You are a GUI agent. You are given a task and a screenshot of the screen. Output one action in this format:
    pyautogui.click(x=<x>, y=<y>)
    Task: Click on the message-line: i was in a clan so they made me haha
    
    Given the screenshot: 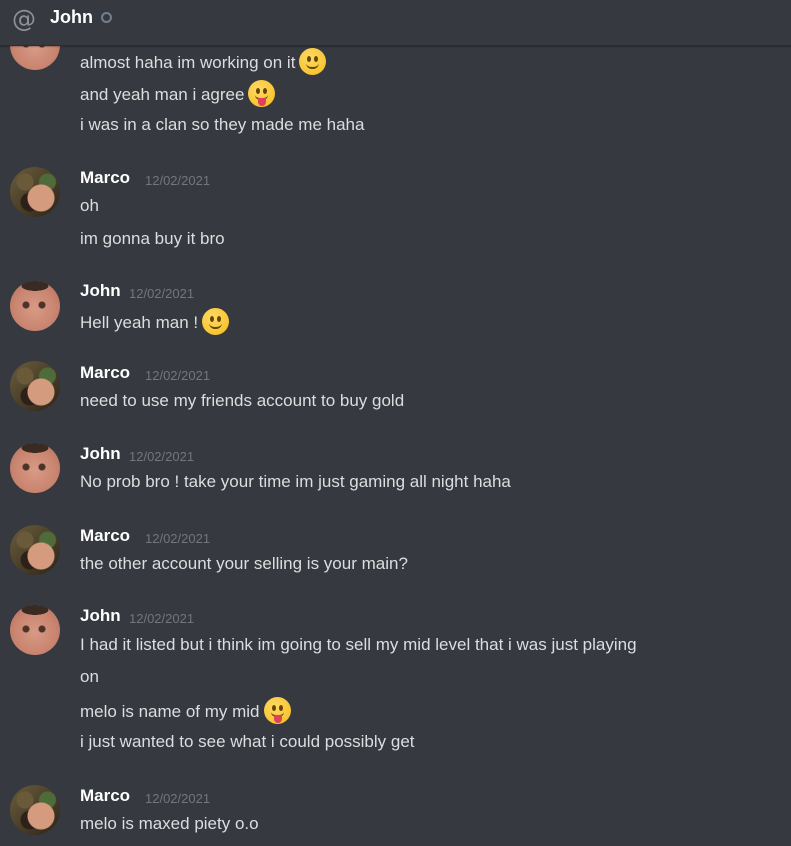 What is the action you would take?
    pyautogui.click(x=222, y=124)
    